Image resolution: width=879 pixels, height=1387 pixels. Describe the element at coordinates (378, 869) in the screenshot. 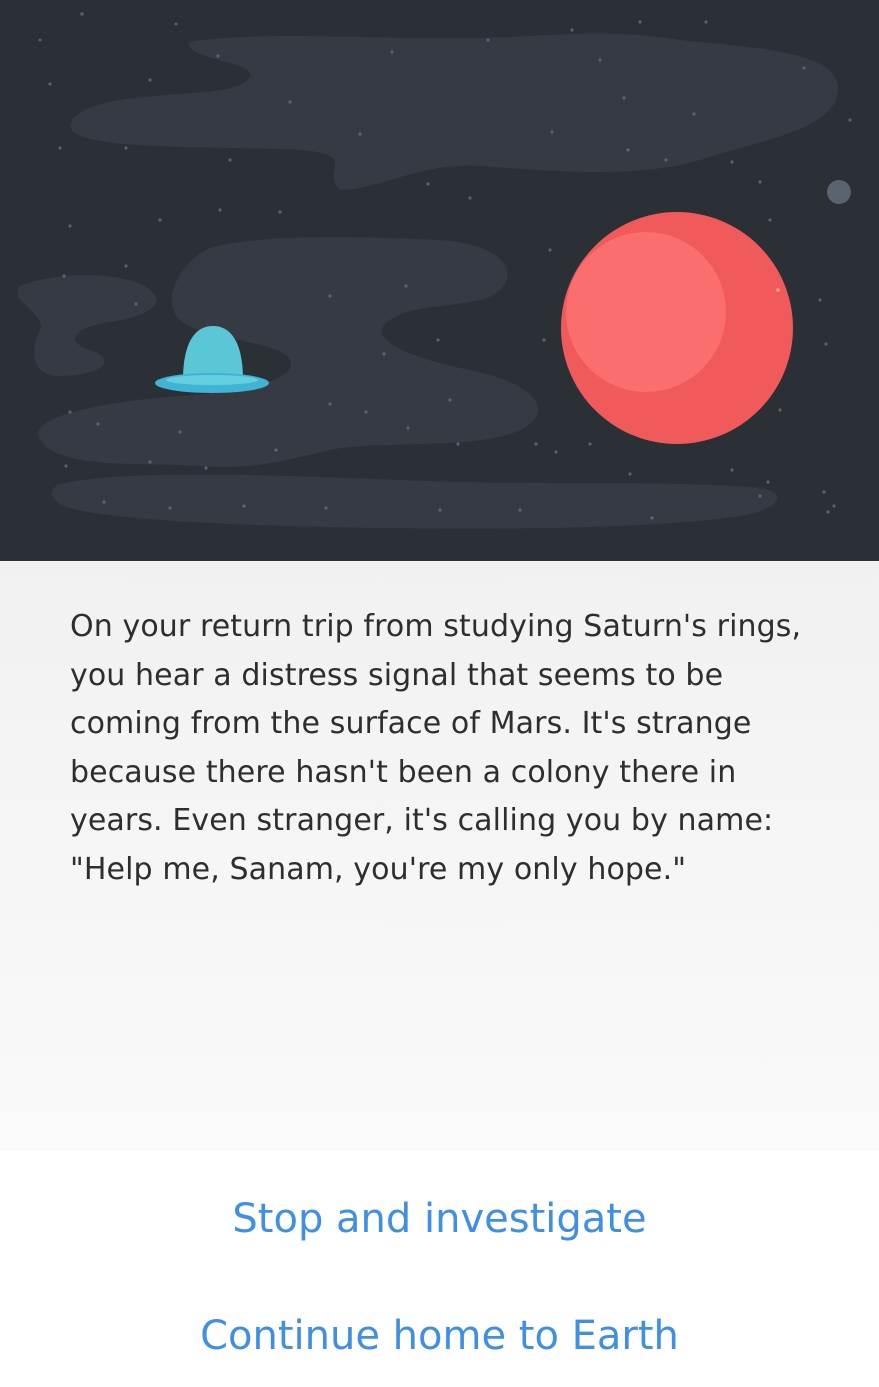

I see `story-line: "Help me, Sanam, you're my only hope."` at that location.